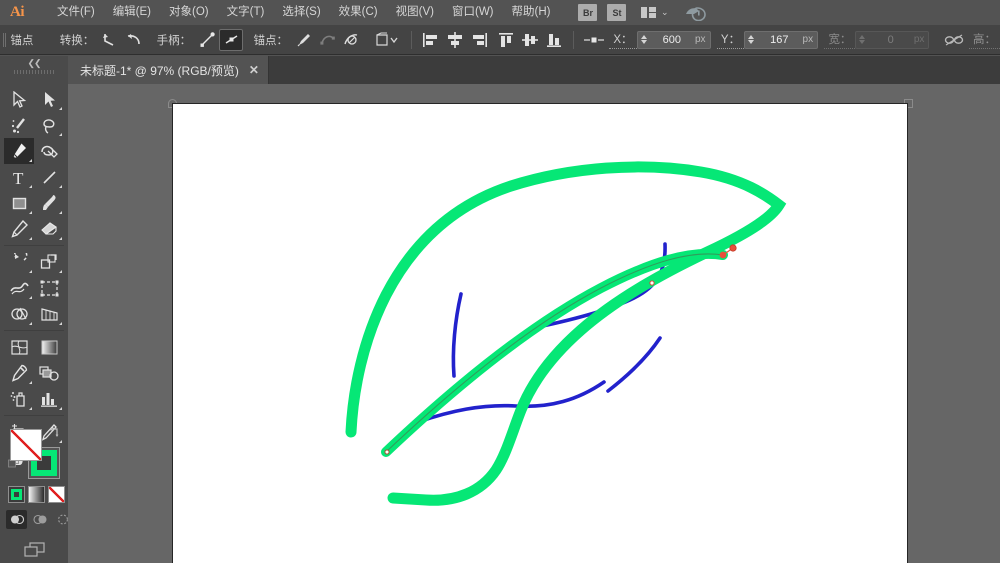  What do you see at coordinates (652, 283) in the screenshot?
I see `anchor-point-mid` at bounding box center [652, 283].